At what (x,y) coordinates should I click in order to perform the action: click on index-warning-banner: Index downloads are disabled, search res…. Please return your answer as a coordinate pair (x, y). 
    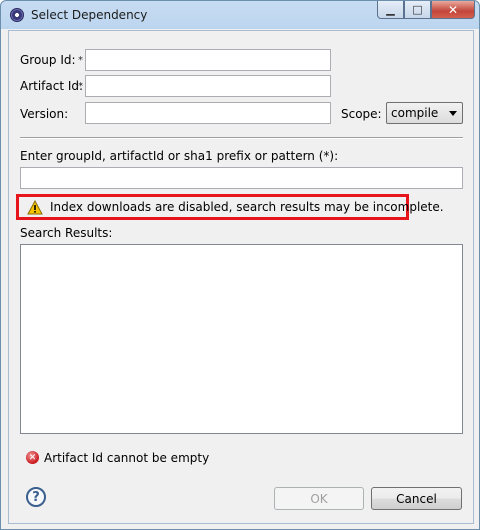
    Looking at the image, I should click on (230, 207).